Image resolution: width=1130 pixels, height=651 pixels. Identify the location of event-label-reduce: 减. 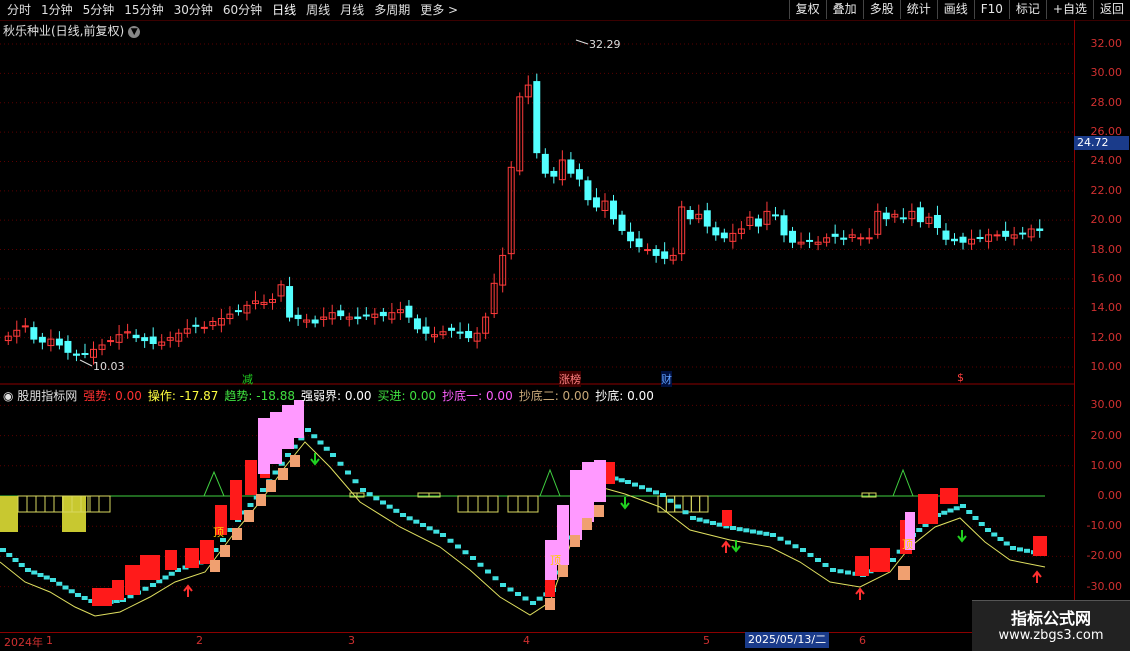
(247, 379).